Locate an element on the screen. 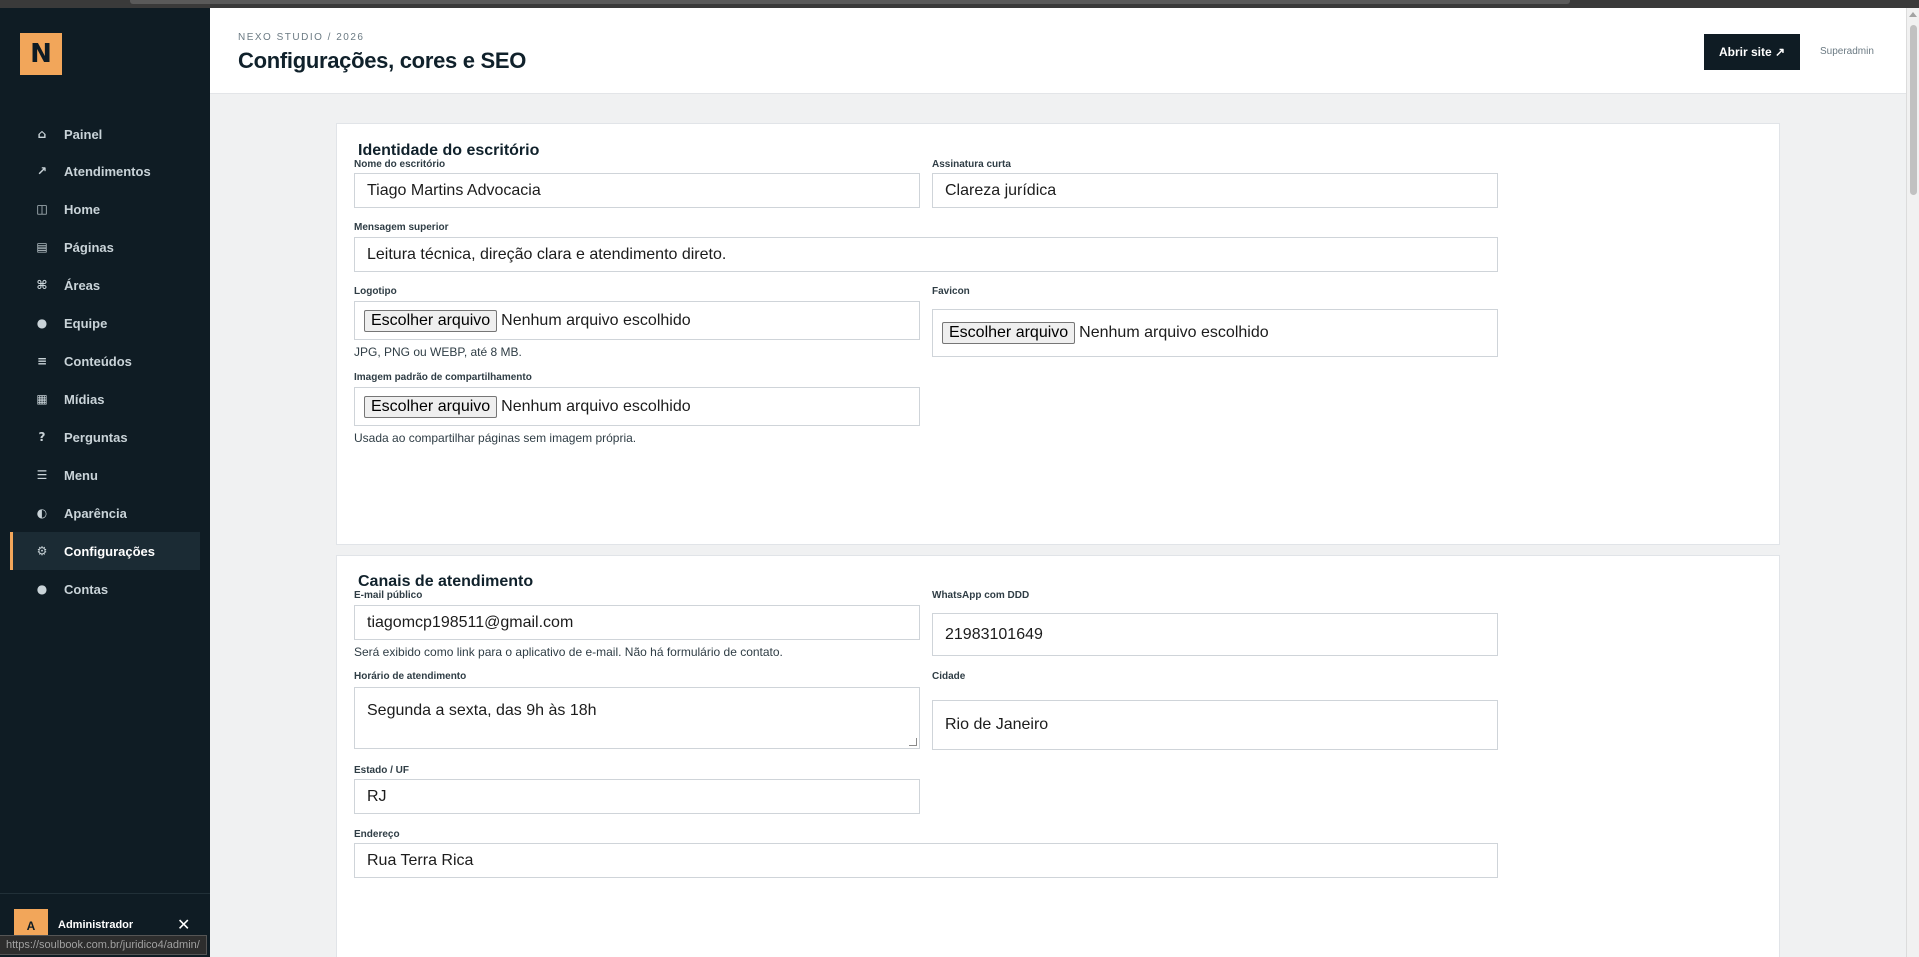 The image size is (1919, 957). sidebar-item-label: Configurações is located at coordinates (110, 551).